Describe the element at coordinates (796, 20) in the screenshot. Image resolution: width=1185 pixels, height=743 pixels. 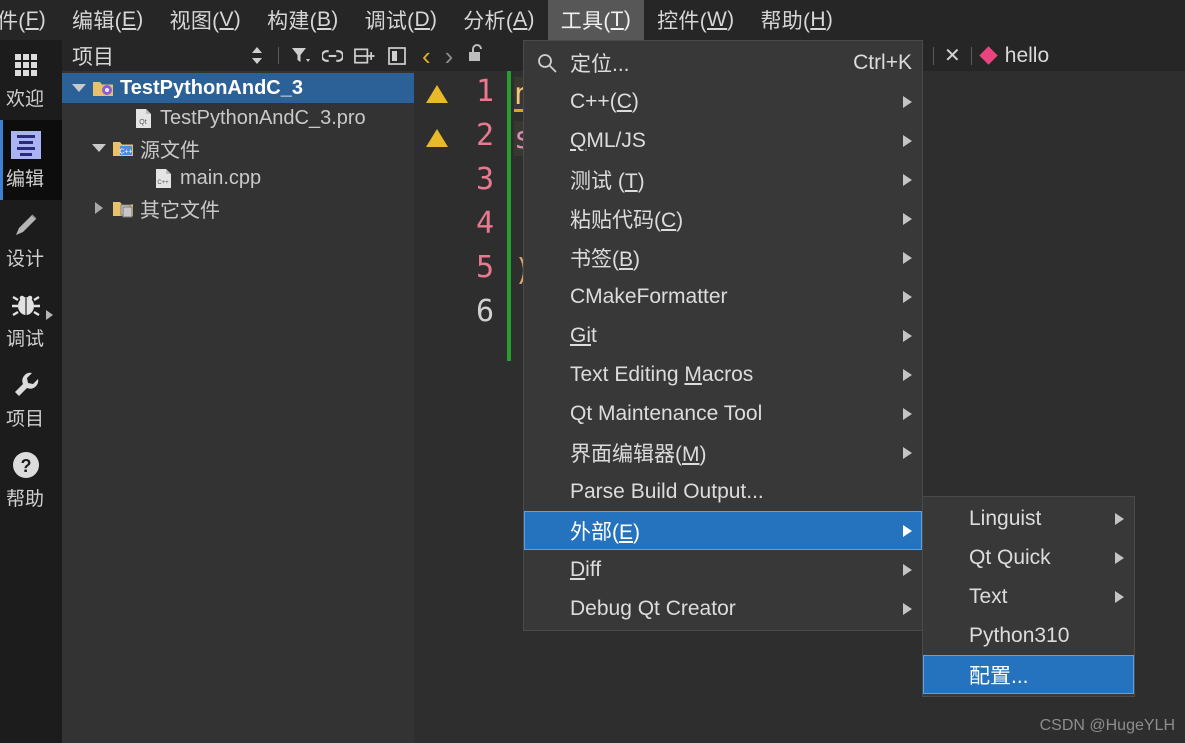
I see `menubar-item-9: 帮助(H)` at that location.